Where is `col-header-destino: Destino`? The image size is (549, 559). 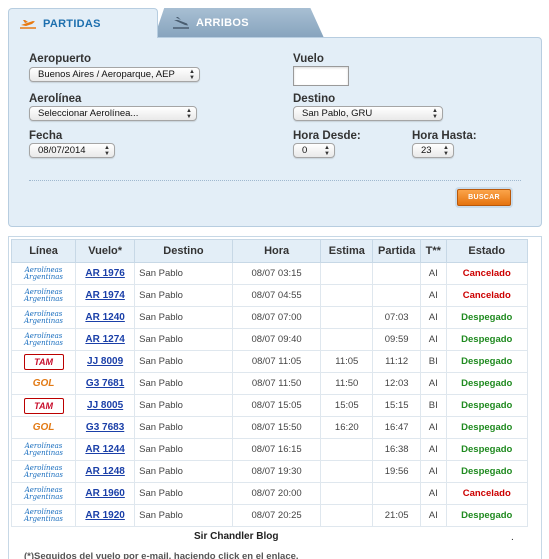 col-header-destino: Destino is located at coordinates (183, 251).